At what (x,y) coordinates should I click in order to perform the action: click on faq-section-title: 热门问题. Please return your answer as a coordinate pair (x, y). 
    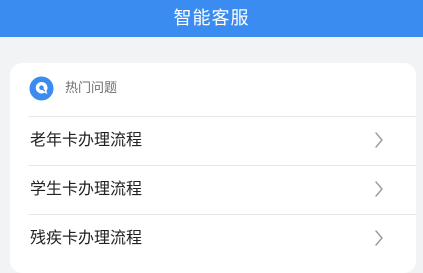
    Looking at the image, I should click on (91, 88).